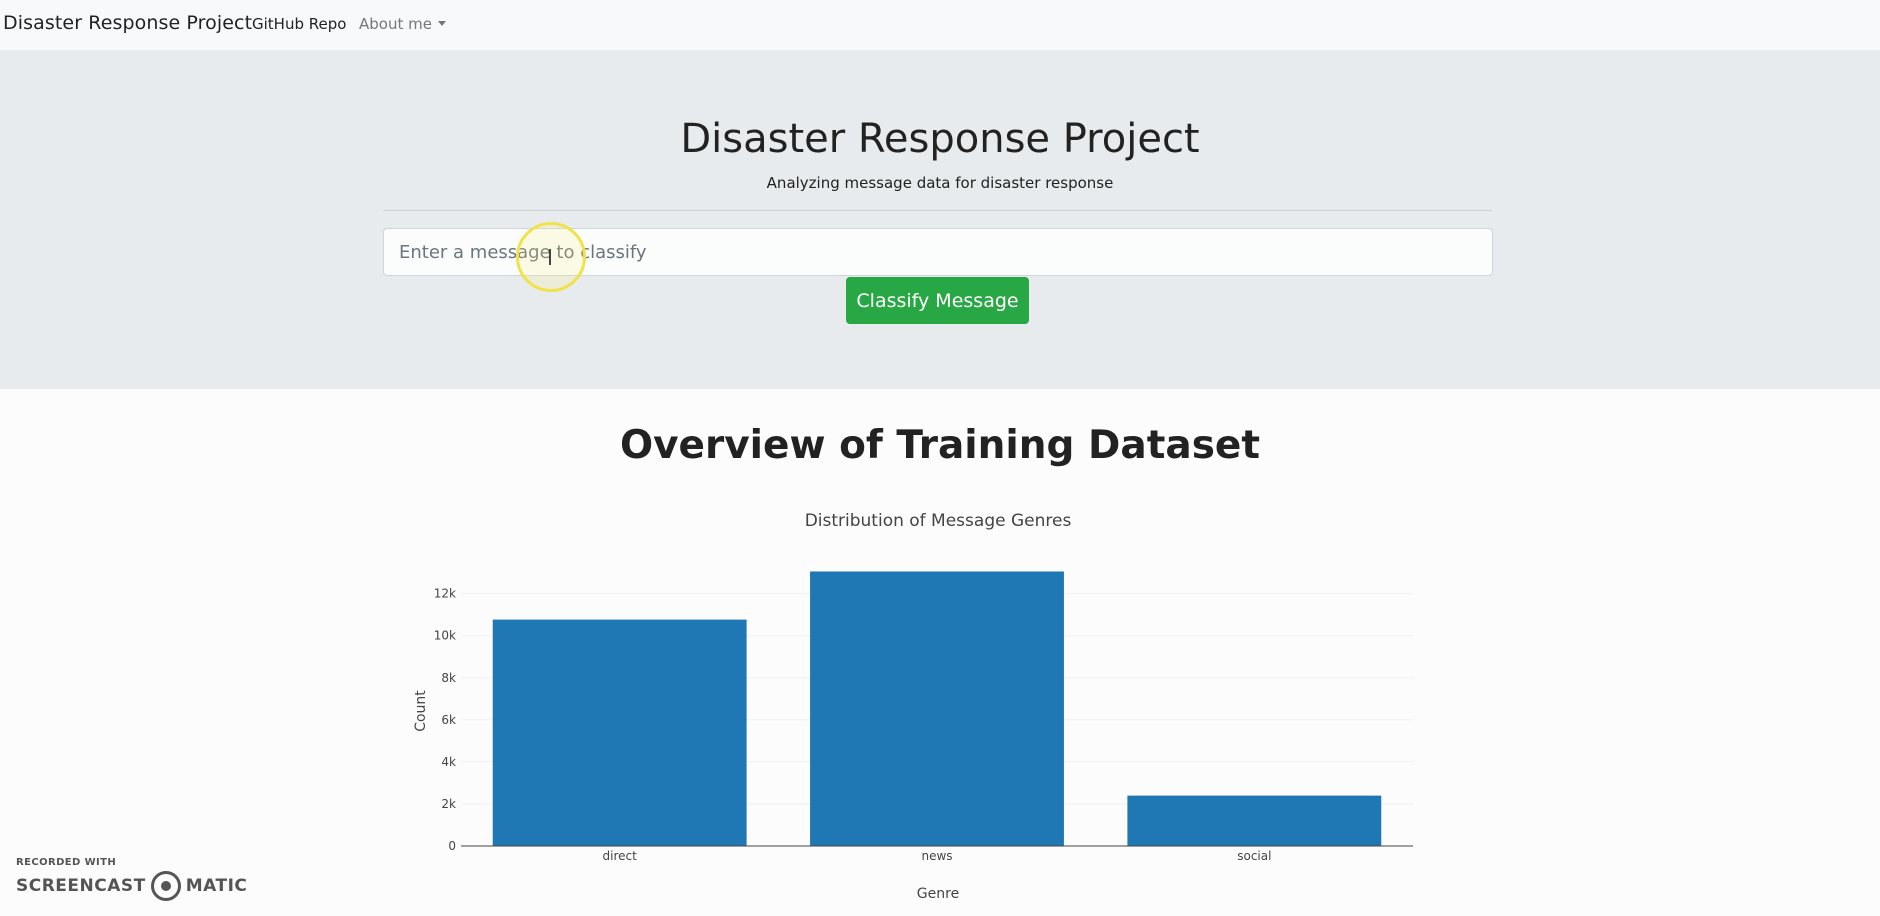 The width and height of the screenshot is (1880, 916). Describe the element at coordinates (619, 732) in the screenshot. I see `bar-direct` at that location.